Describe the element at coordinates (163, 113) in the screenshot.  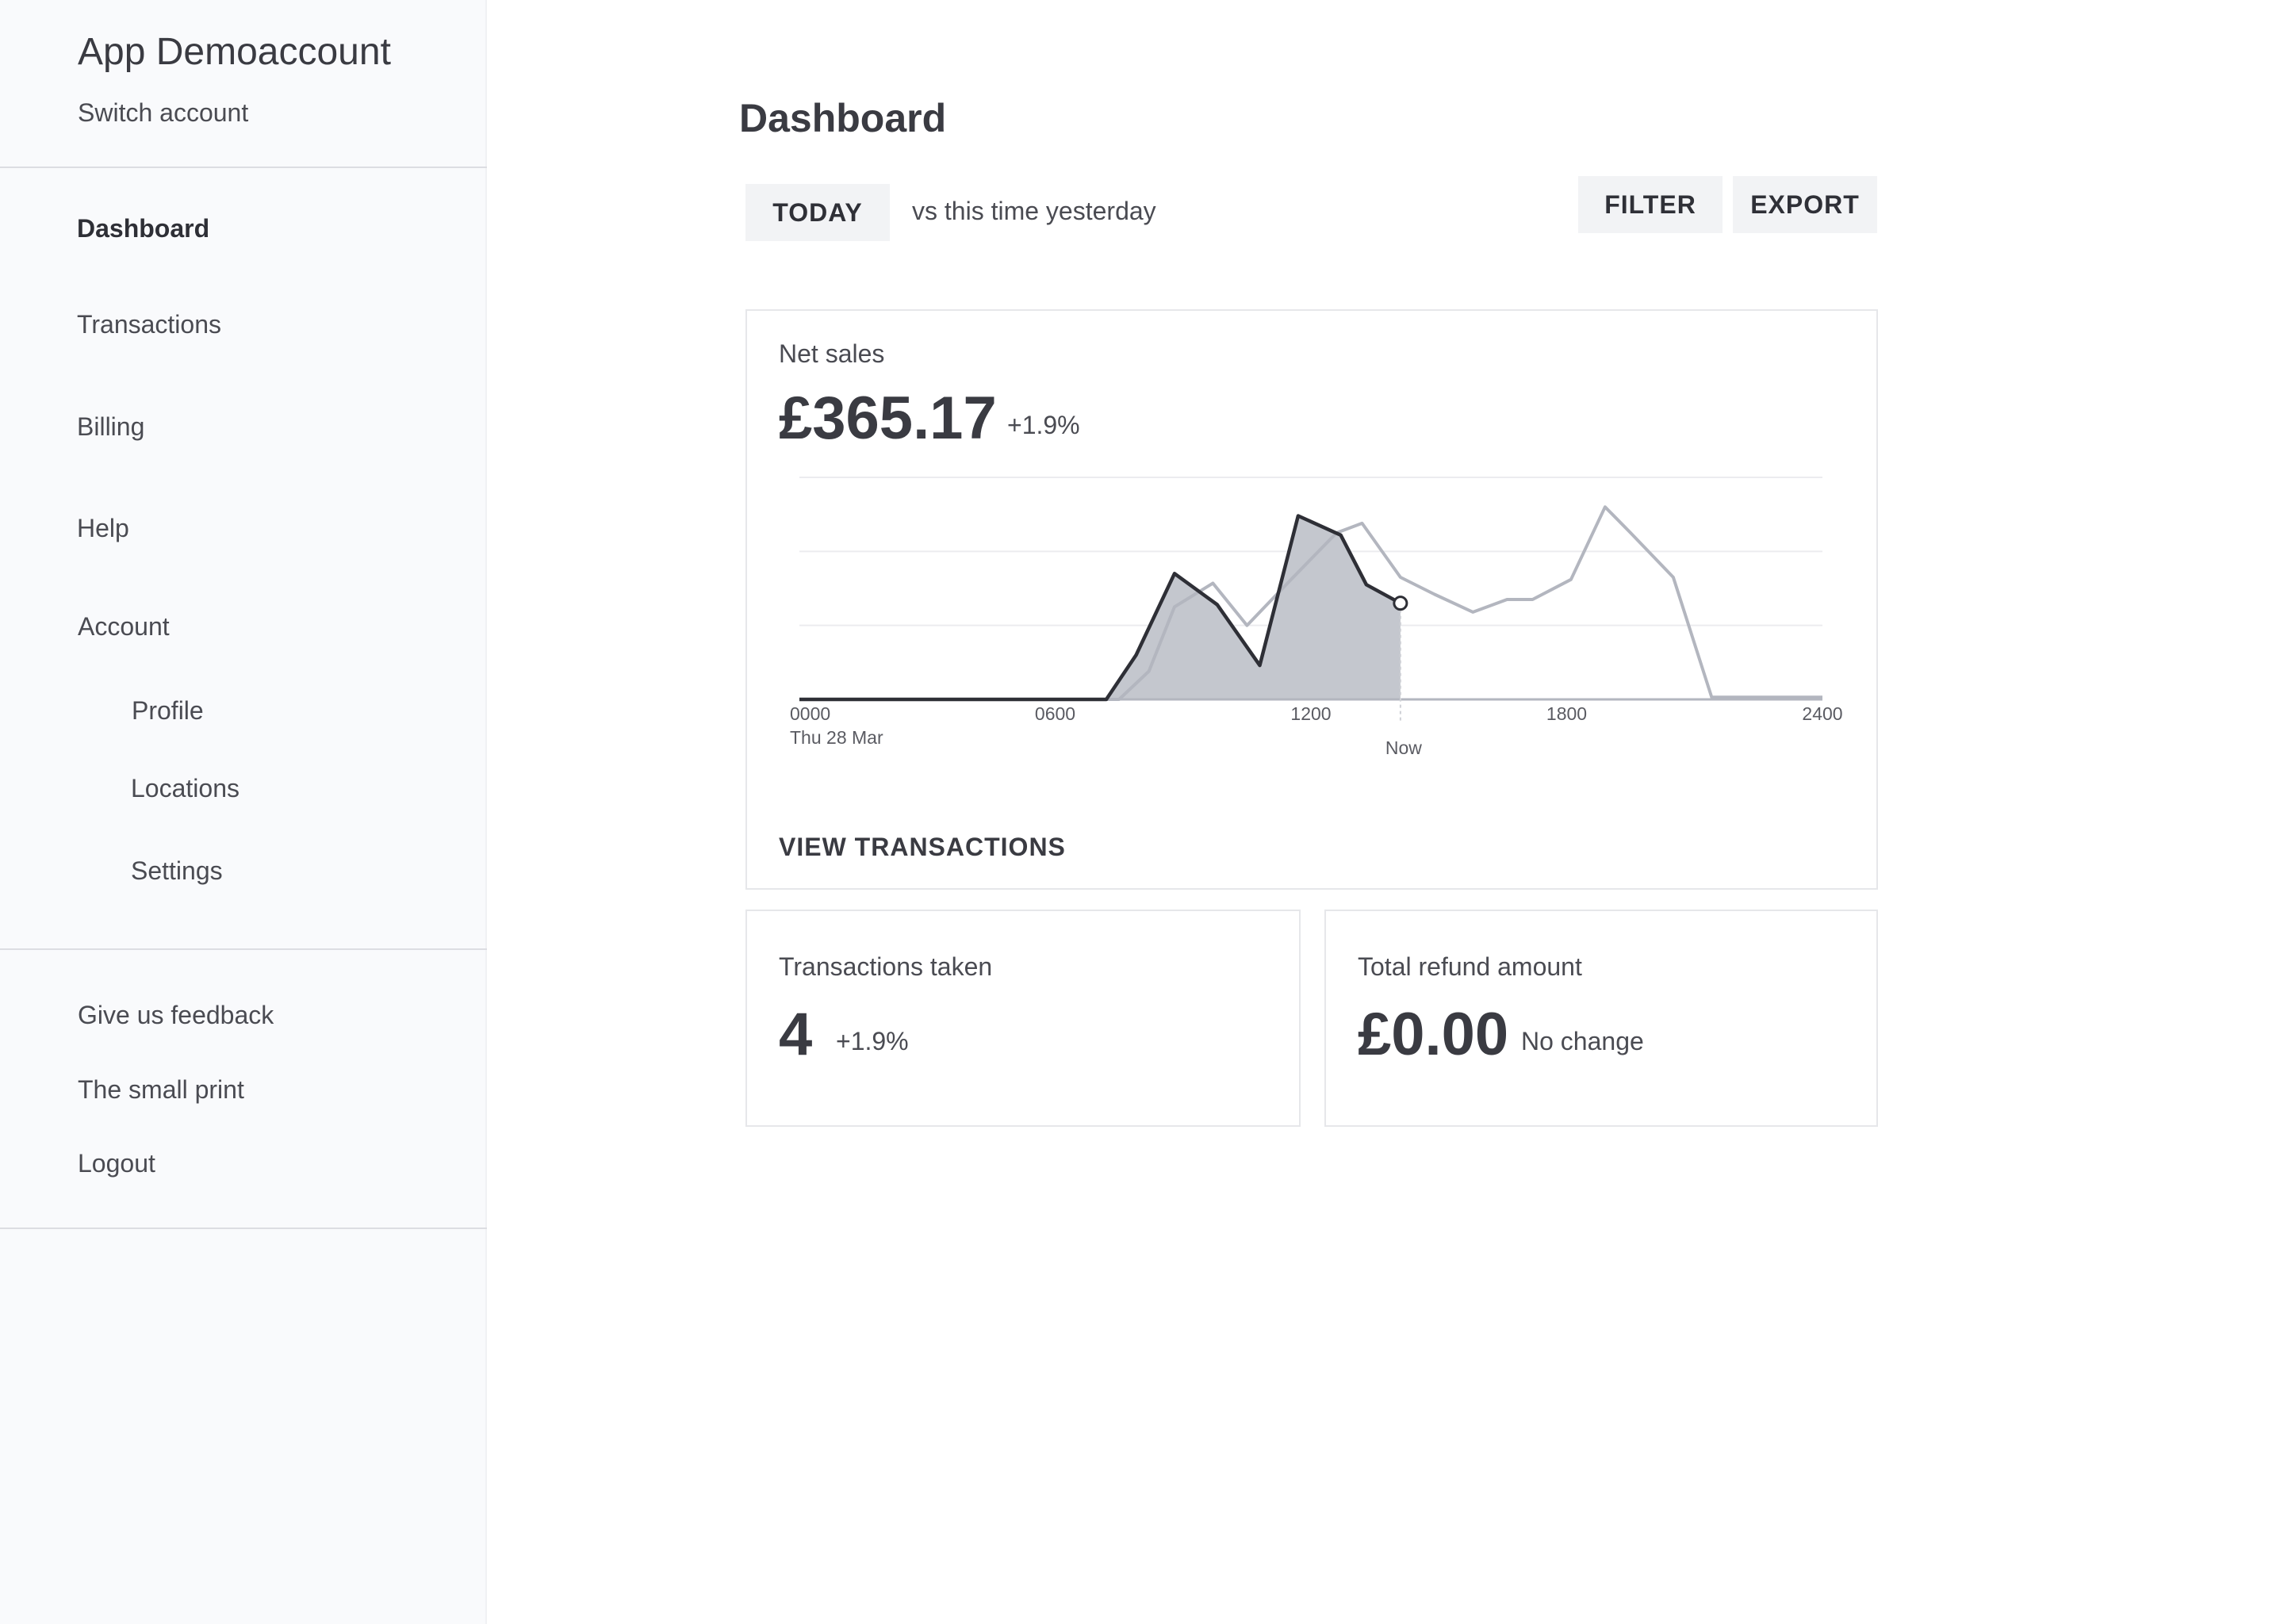
I see `switch-account-link: Switch account` at that location.